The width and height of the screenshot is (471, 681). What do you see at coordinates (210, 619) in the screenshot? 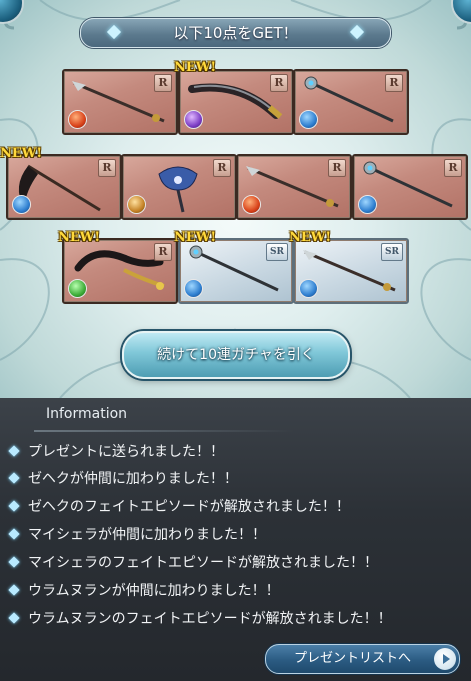
I see `message-text: ウラムヌランのフェイトエピソードが解放されました！！` at bounding box center [210, 619].